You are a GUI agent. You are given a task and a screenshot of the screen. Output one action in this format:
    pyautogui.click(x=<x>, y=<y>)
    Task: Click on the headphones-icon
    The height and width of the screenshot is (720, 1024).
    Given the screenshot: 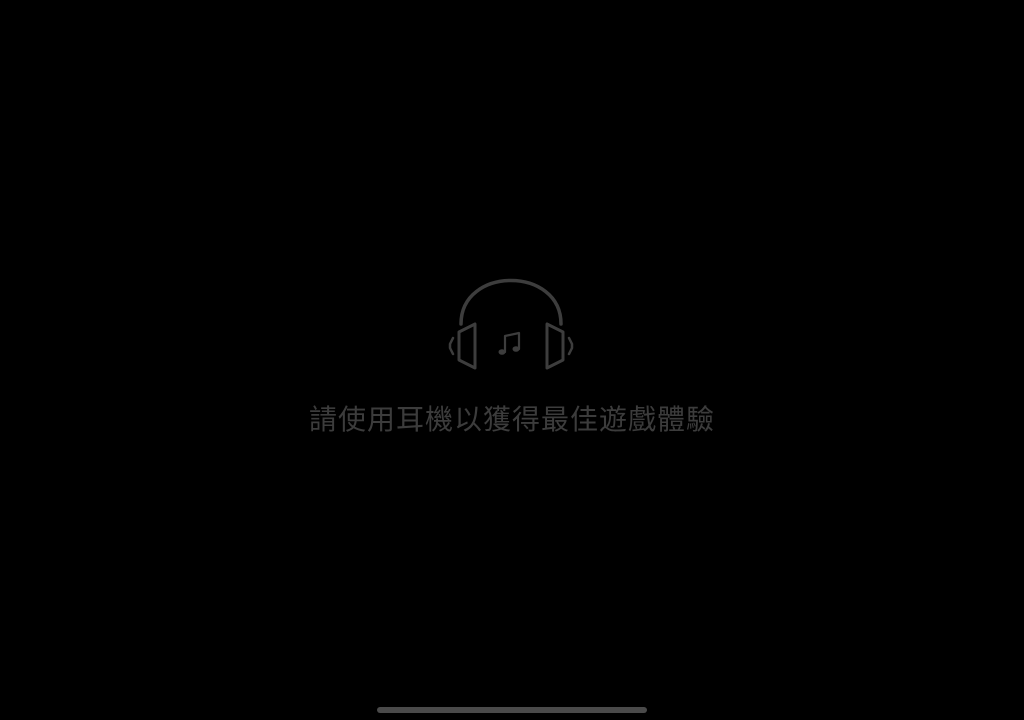 What is the action you would take?
    pyautogui.click(x=511, y=323)
    